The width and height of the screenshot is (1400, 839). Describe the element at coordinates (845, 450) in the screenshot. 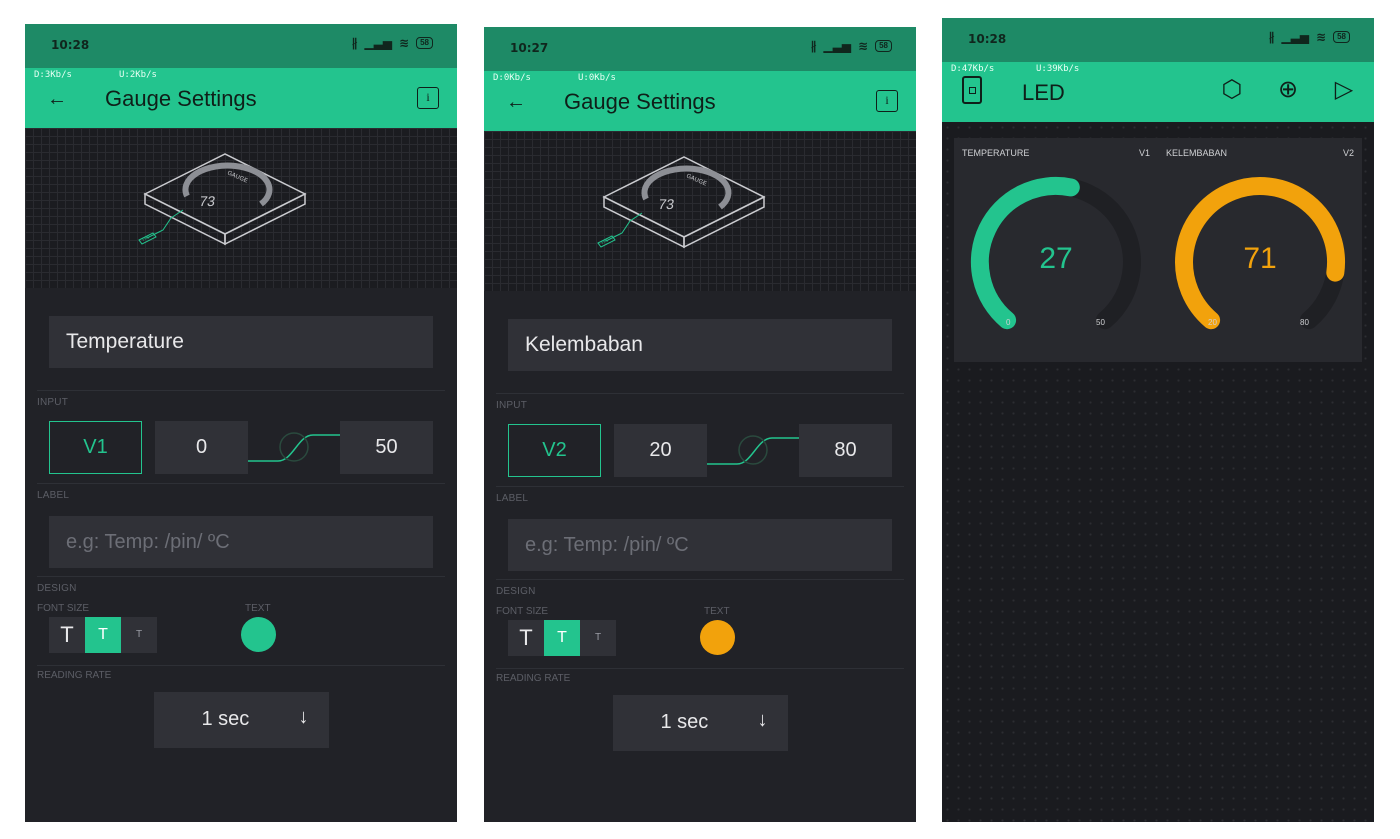

I see `max-value-field: 80` at that location.